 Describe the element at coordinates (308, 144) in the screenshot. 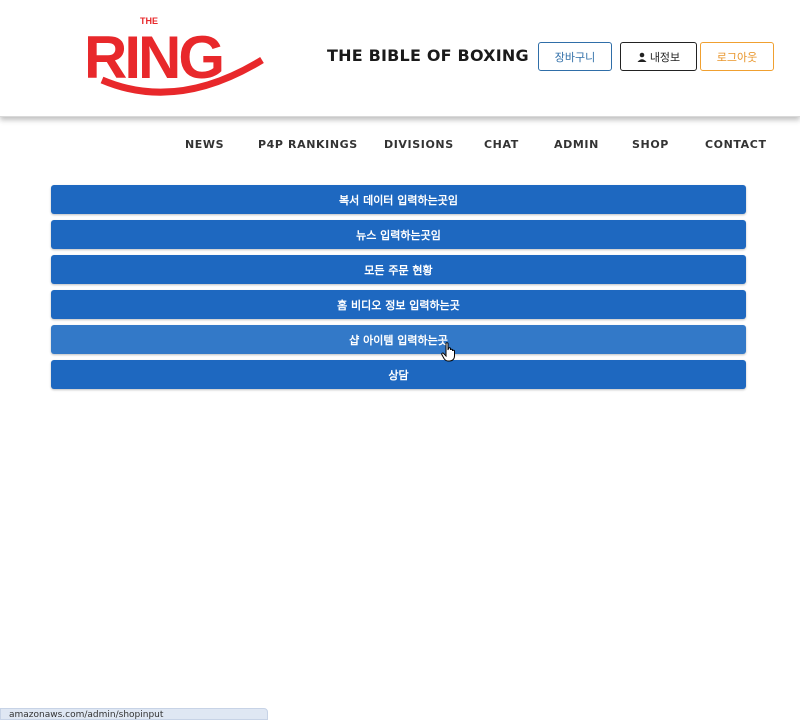

I see `nav-item-p4p-rankings: P4P RANKINGS` at that location.